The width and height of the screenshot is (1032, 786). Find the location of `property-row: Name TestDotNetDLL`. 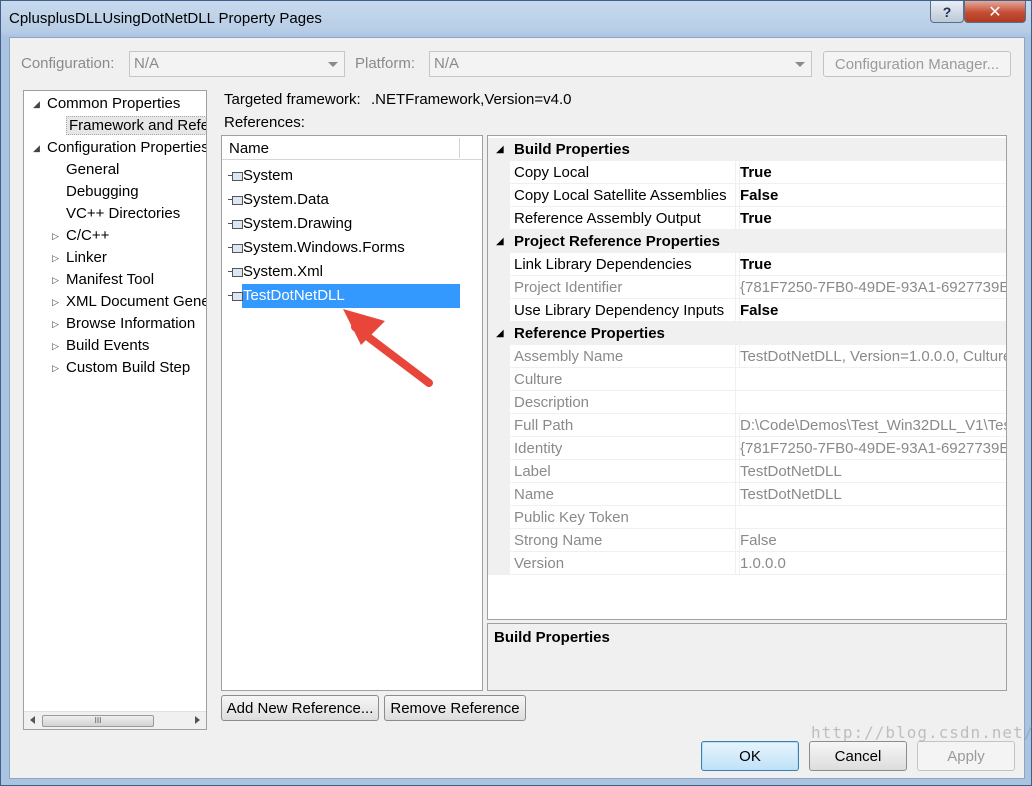

property-row: Name TestDotNetDLL is located at coordinates (747, 494).